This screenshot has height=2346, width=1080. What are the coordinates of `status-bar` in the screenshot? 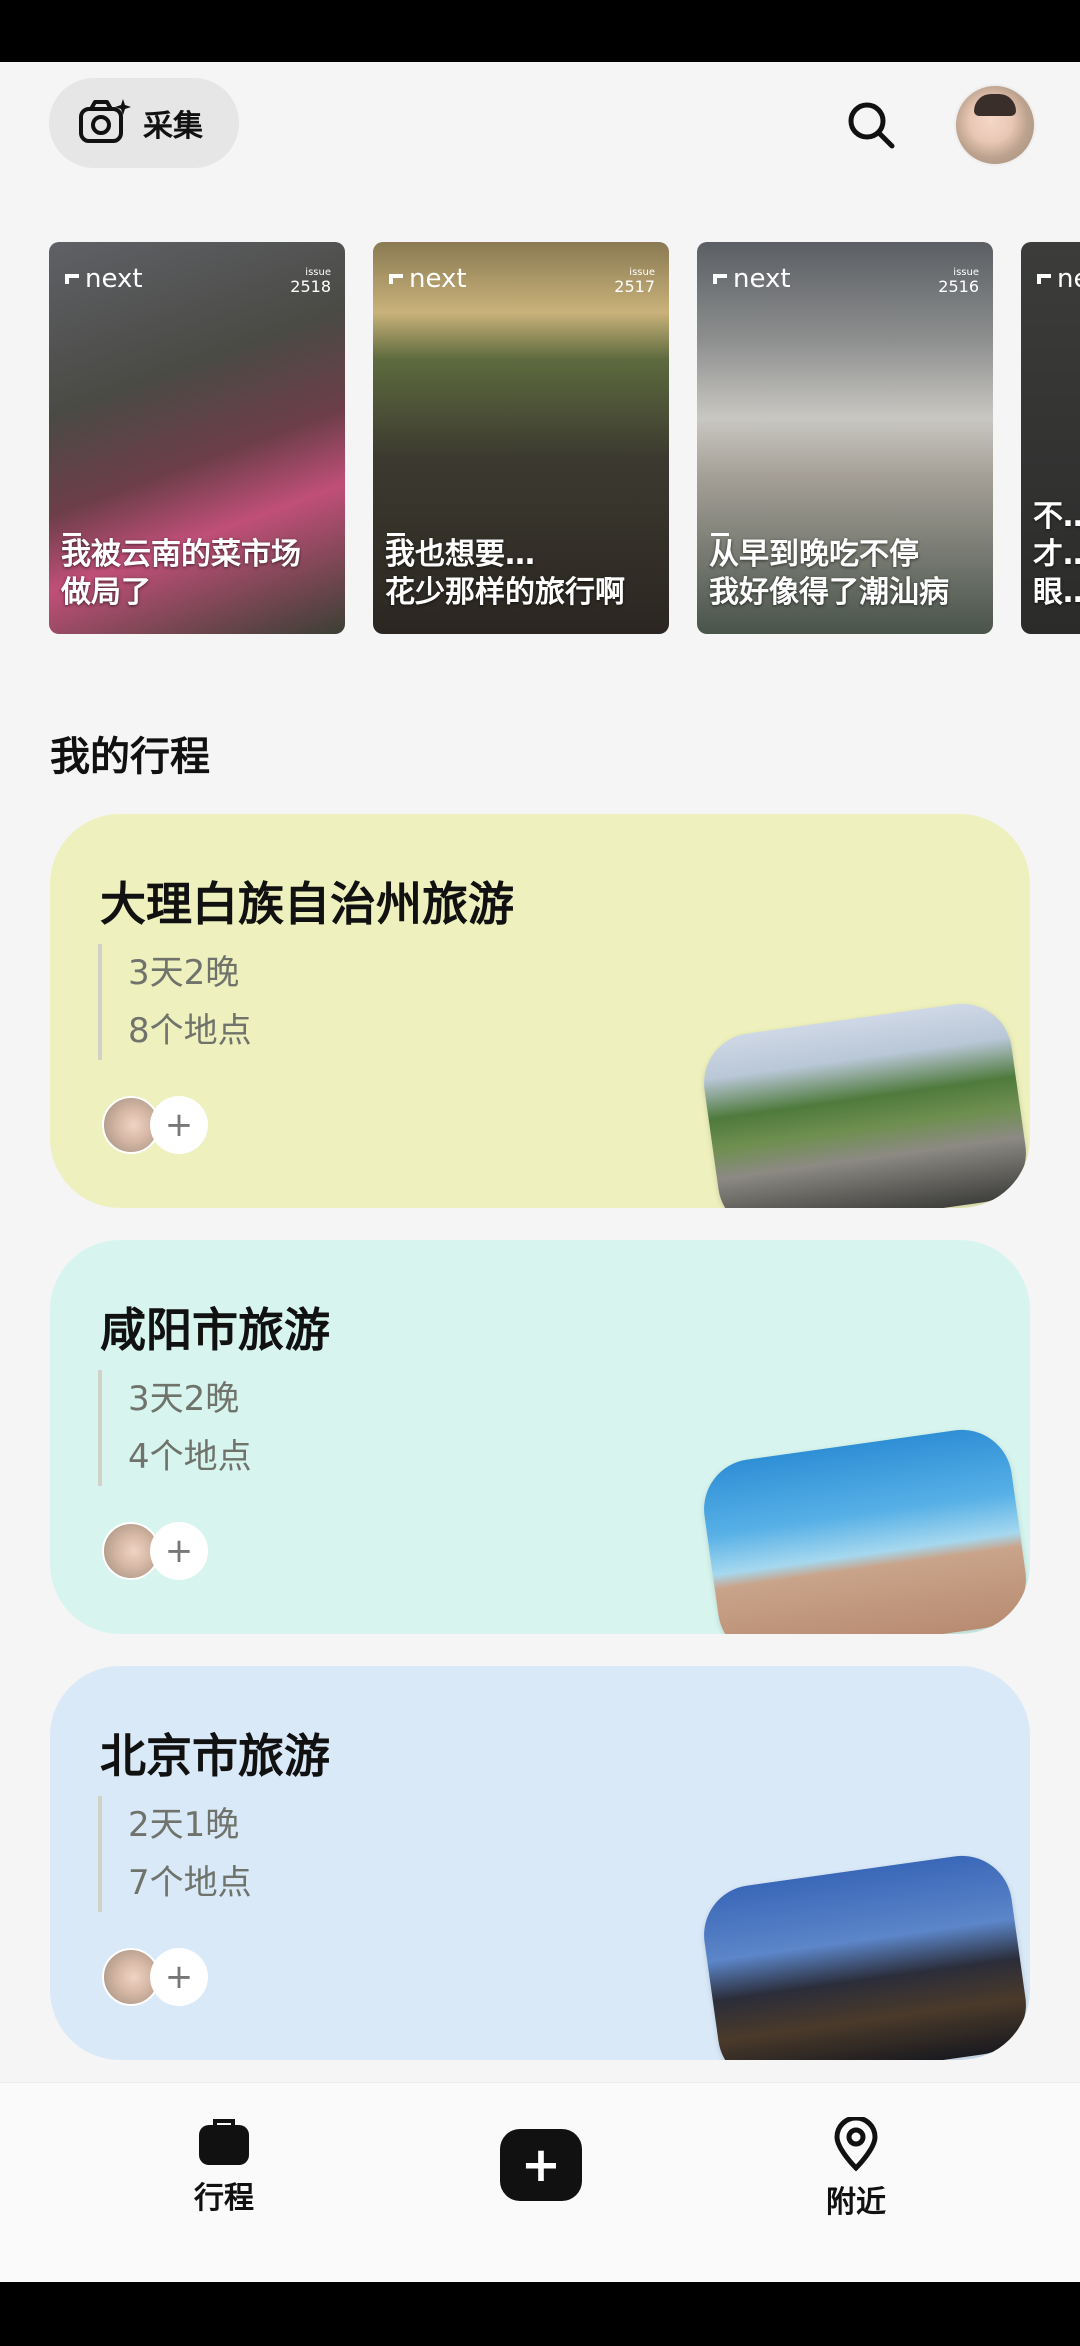 It's located at (540, 31).